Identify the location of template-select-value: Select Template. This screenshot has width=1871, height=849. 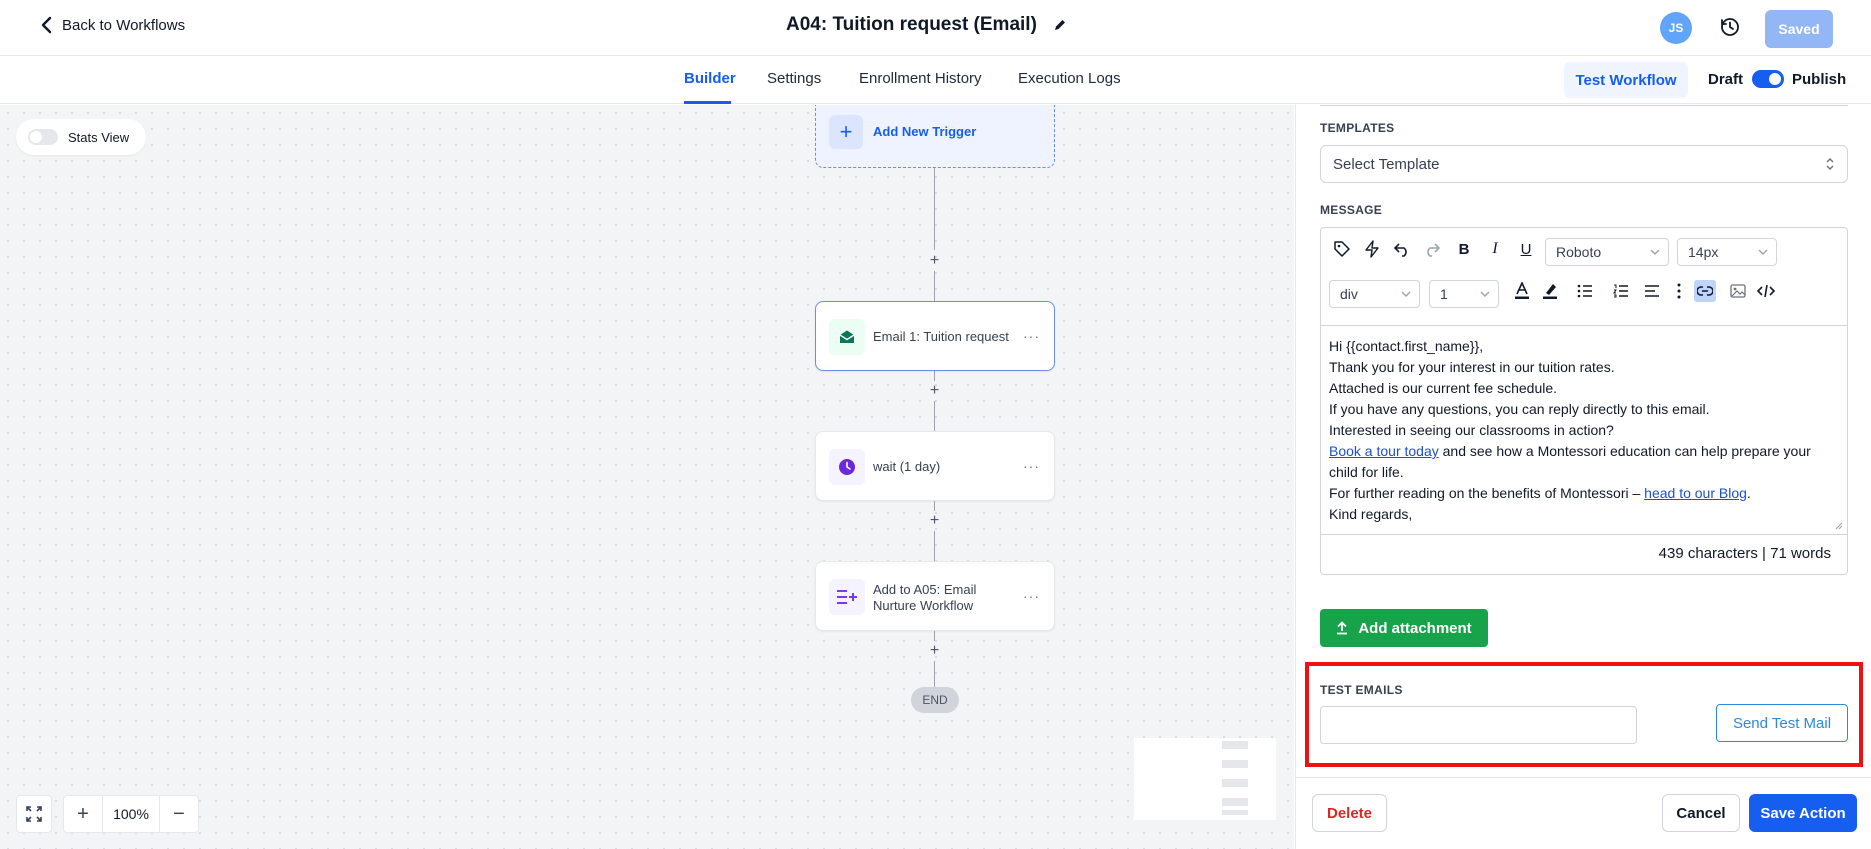
(1386, 164).